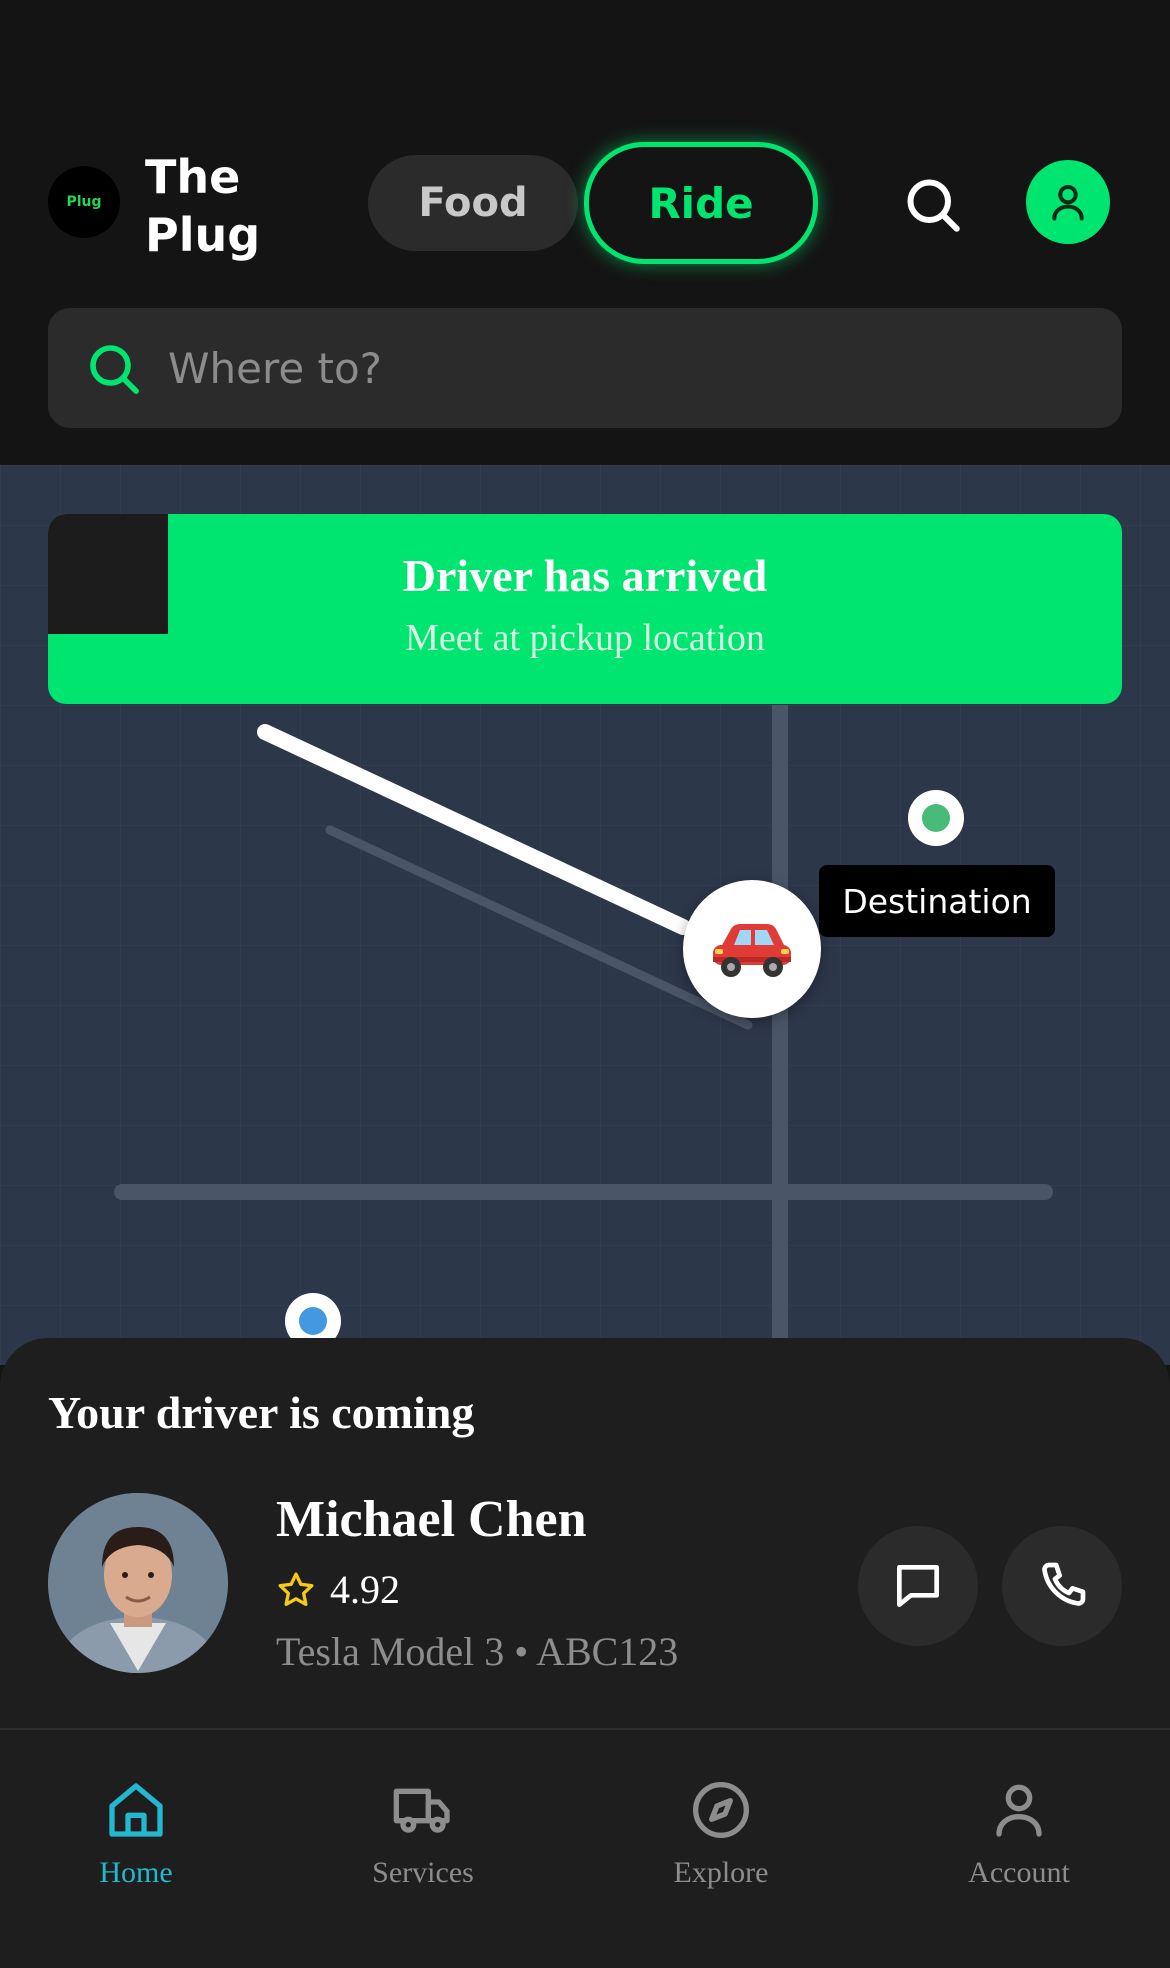 Image resolution: width=1170 pixels, height=1968 pixels. I want to click on message-icon, so click(918, 1586).